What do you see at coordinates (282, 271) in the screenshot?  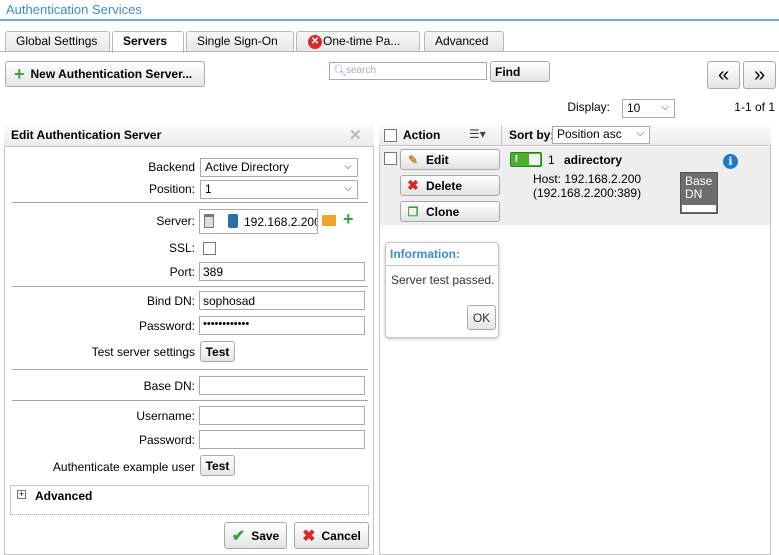 I see `port-input` at bounding box center [282, 271].